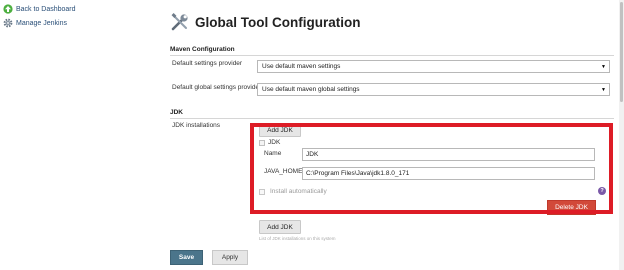 The width and height of the screenshot is (624, 270). What do you see at coordinates (186, 257) in the screenshot?
I see `save-button: Save` at bounding box center [186, 257].